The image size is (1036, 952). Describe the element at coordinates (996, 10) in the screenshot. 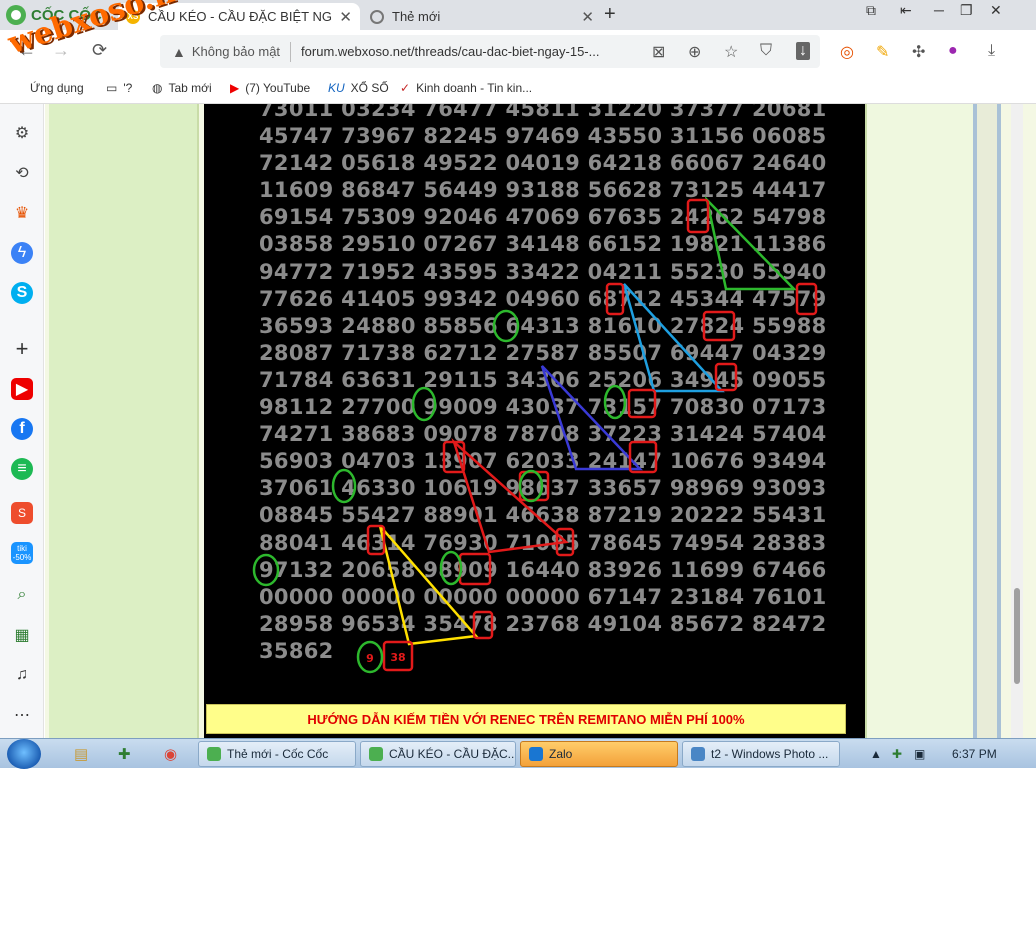

I see `close-window-icon: ✕` at that location.